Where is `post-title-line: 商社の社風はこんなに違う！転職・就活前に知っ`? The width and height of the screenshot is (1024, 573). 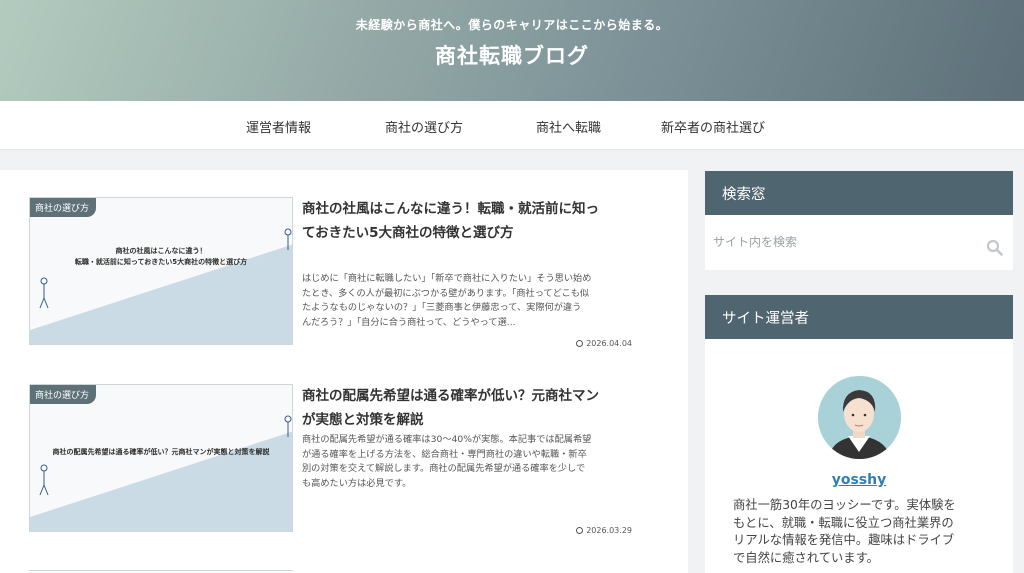
post-title-line: 商社の社風はこんなに違う！転職・就活前に知っ is located at coordinates (469, 209).